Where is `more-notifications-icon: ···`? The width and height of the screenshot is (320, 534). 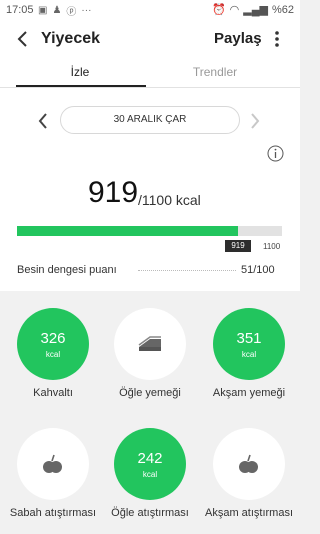
more-notifications-icon: ··· is located at coordinates (86, 10).